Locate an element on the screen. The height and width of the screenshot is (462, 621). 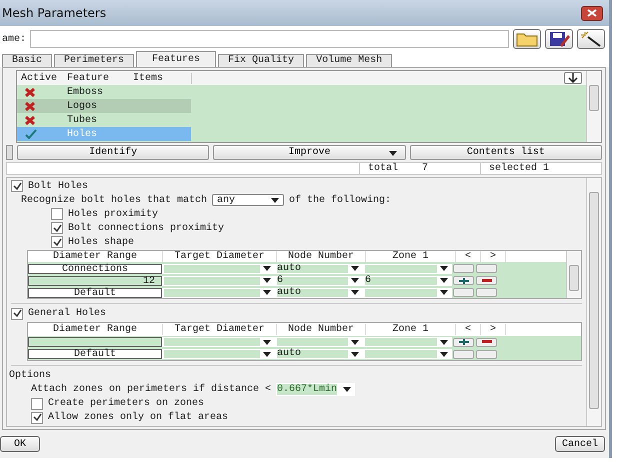
distance-dropdown: 0.667*Lmin is located at coordinates (316, 389).